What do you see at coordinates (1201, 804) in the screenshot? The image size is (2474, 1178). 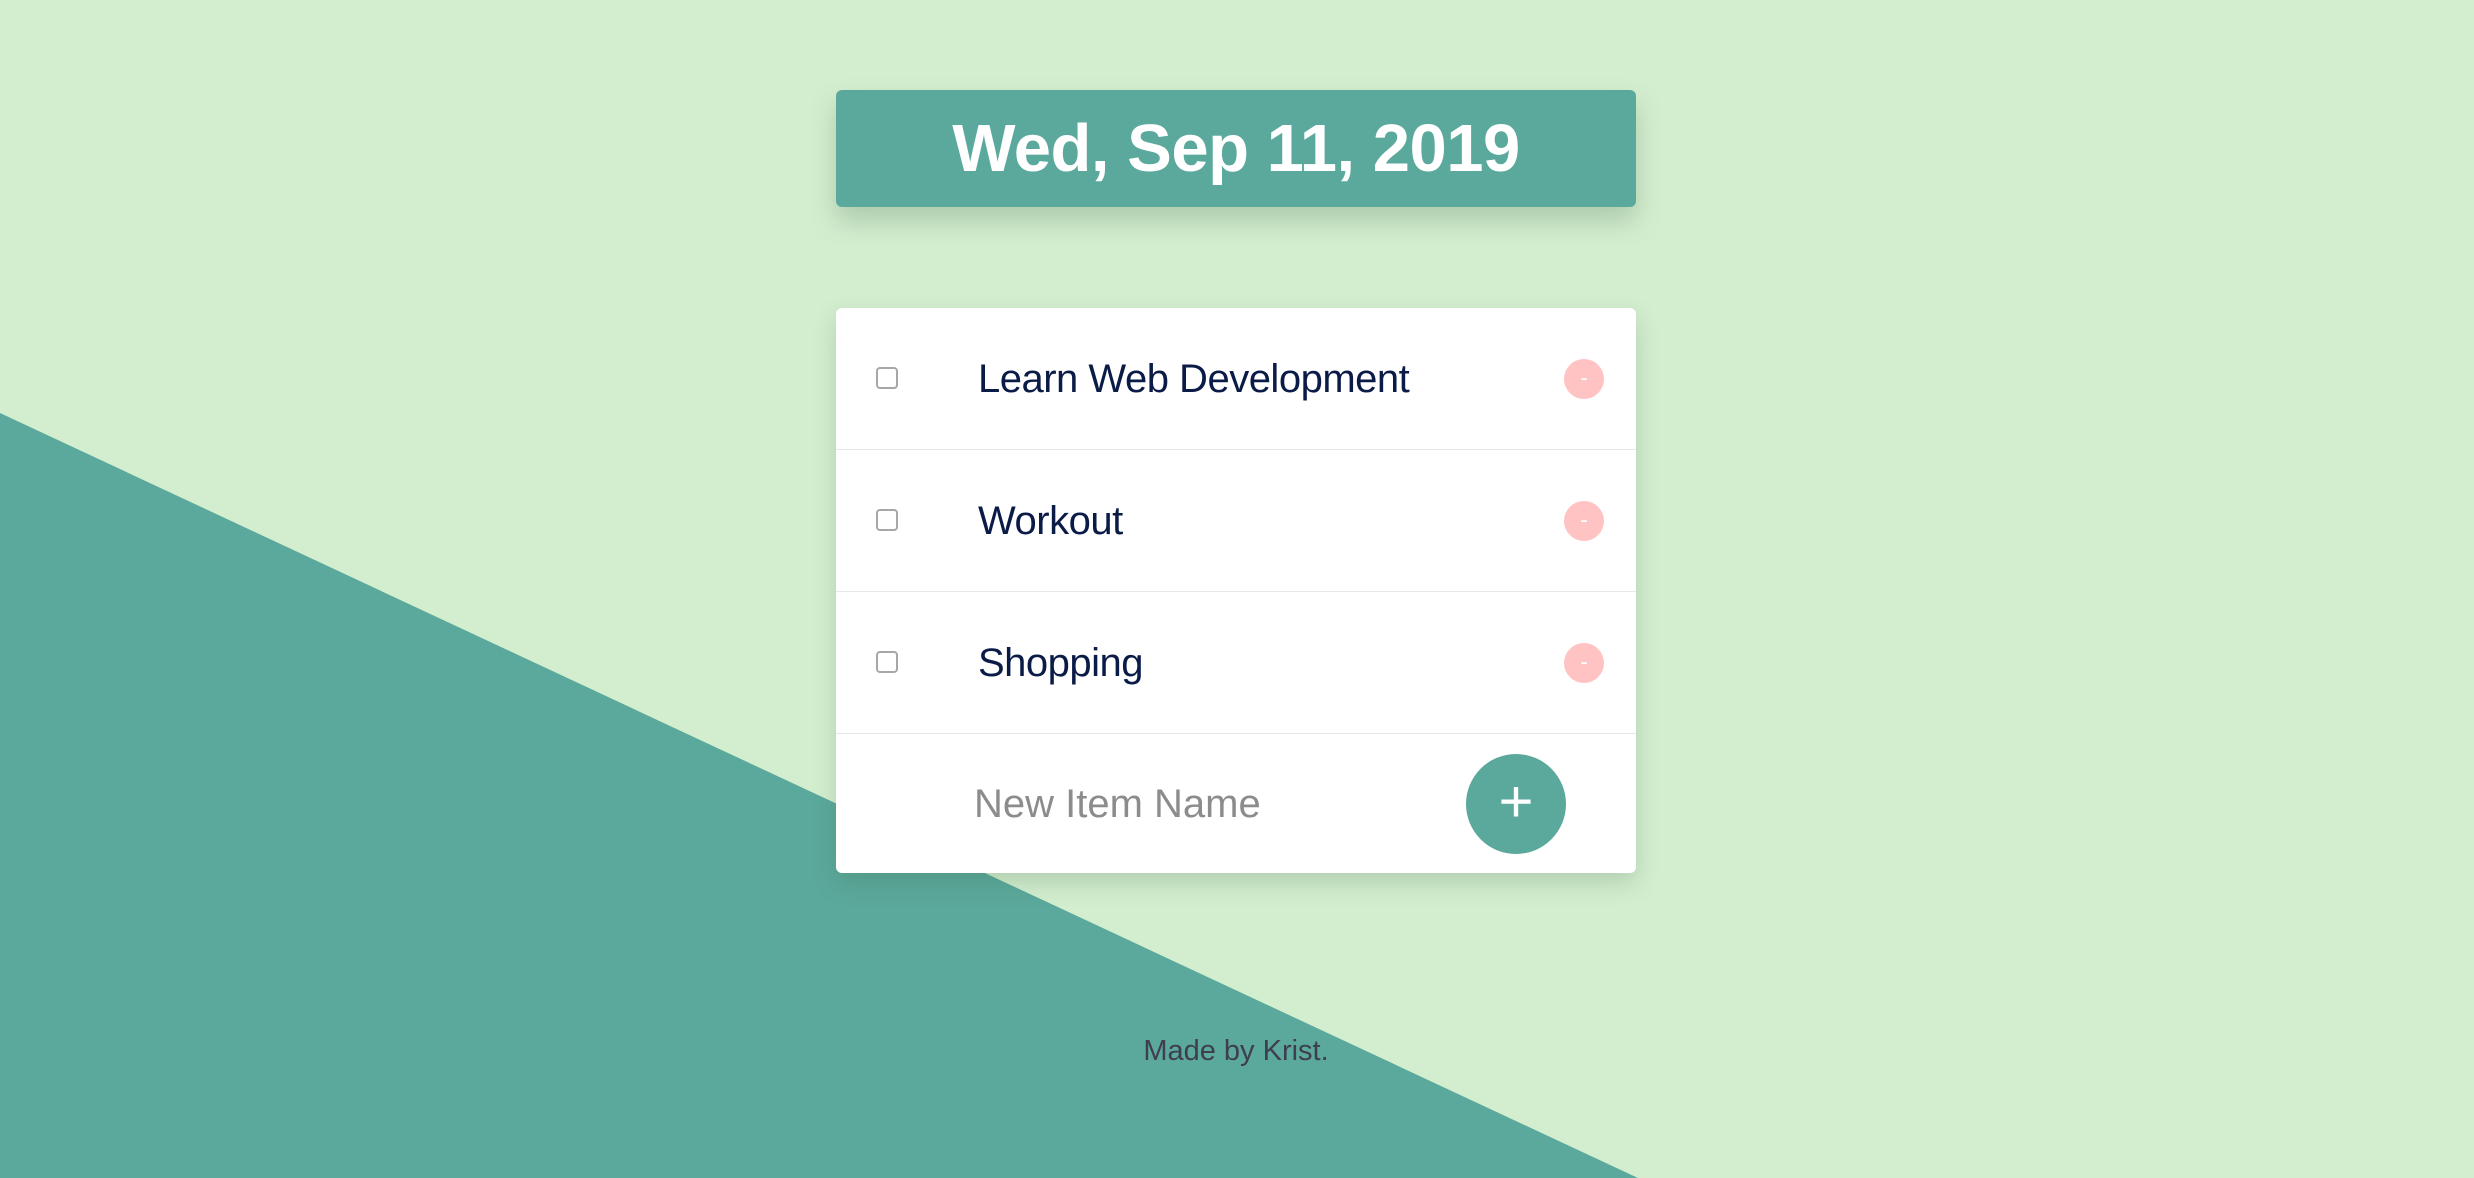 I see `new-item-input` at bounding box center [1201, 804].